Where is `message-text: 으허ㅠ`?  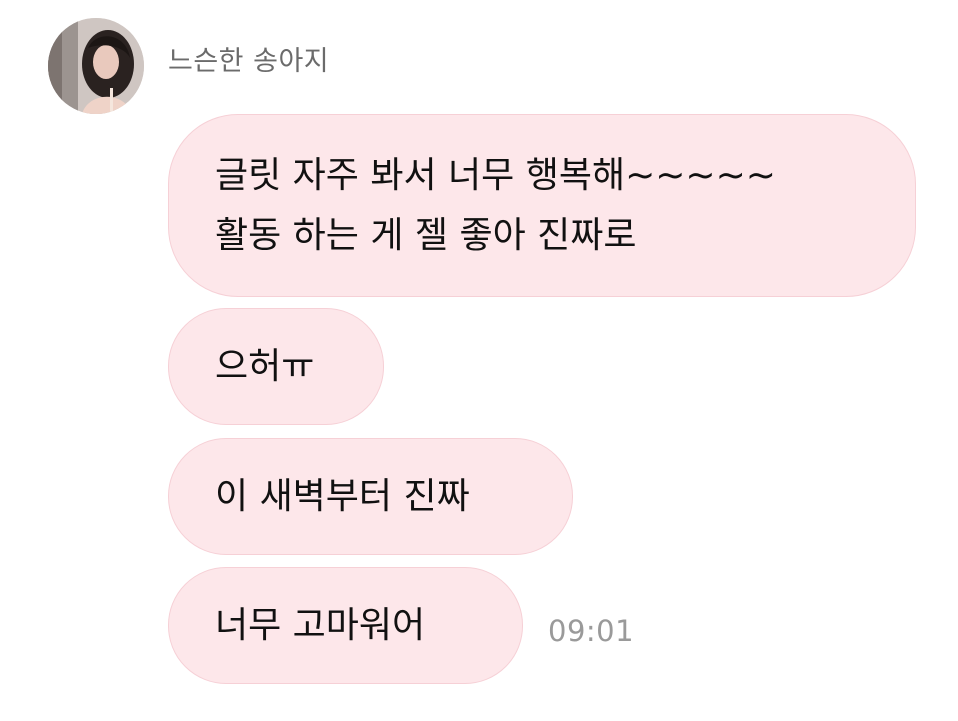
message-text: 으허ㅠ is located at coordinates (265, 366).